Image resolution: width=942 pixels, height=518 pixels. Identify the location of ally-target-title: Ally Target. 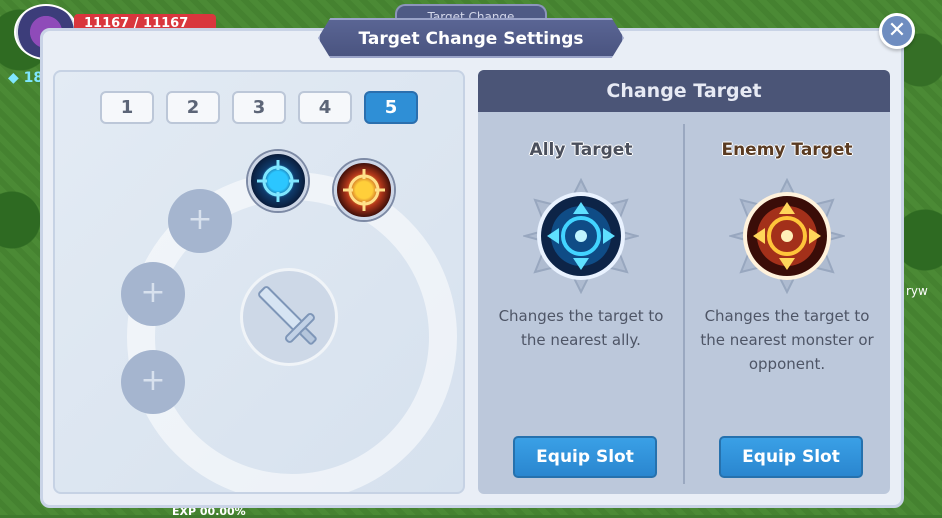
(581, 150).